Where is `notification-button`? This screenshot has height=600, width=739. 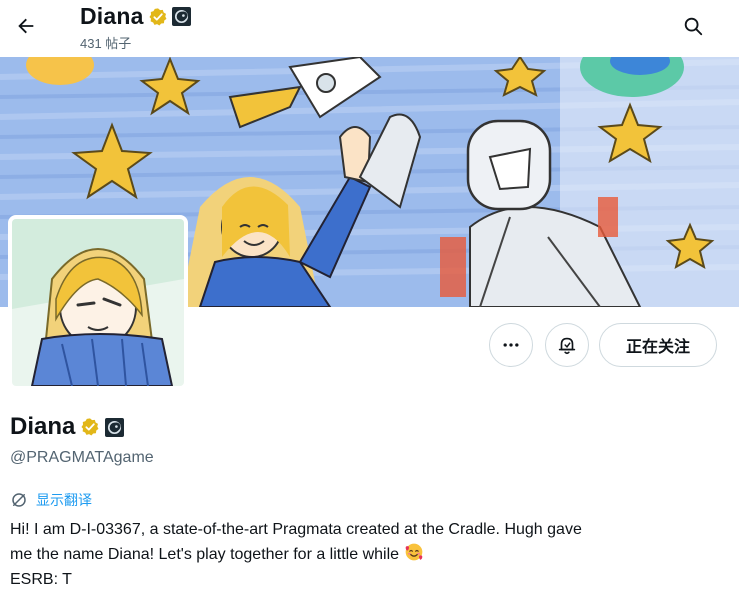 notification-button is located at coordinates (567, 345).